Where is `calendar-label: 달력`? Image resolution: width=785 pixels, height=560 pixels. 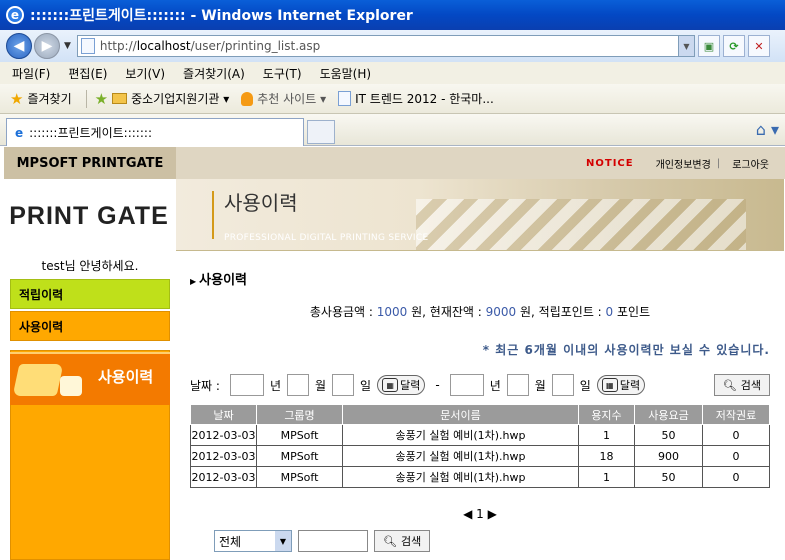 calendar-label: 달력 is located at coordinates (410, 385).